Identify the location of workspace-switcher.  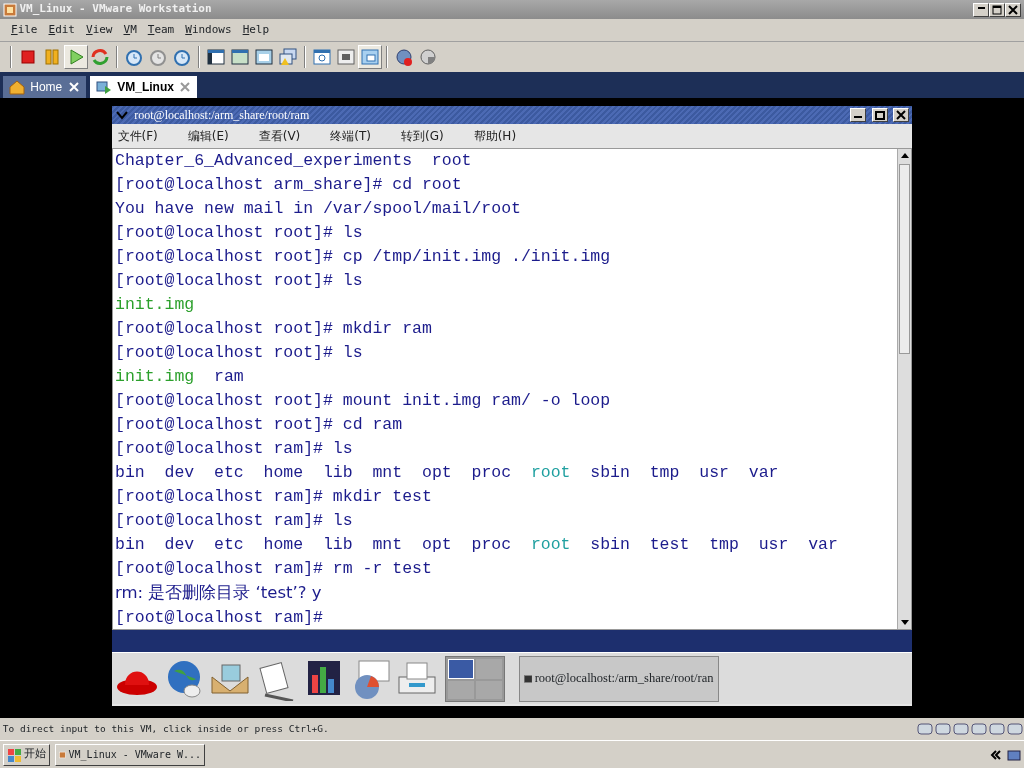
(474, 678).